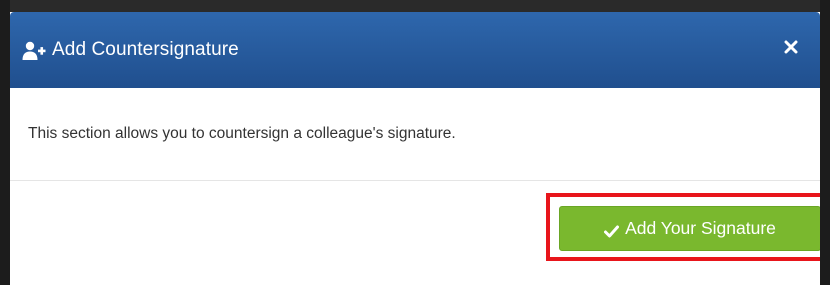  What do you see at coordinates (700, 228) in the screenshot?
I see `add-your-signature-label: Add Your Signature` at bounding box center [700, 228].